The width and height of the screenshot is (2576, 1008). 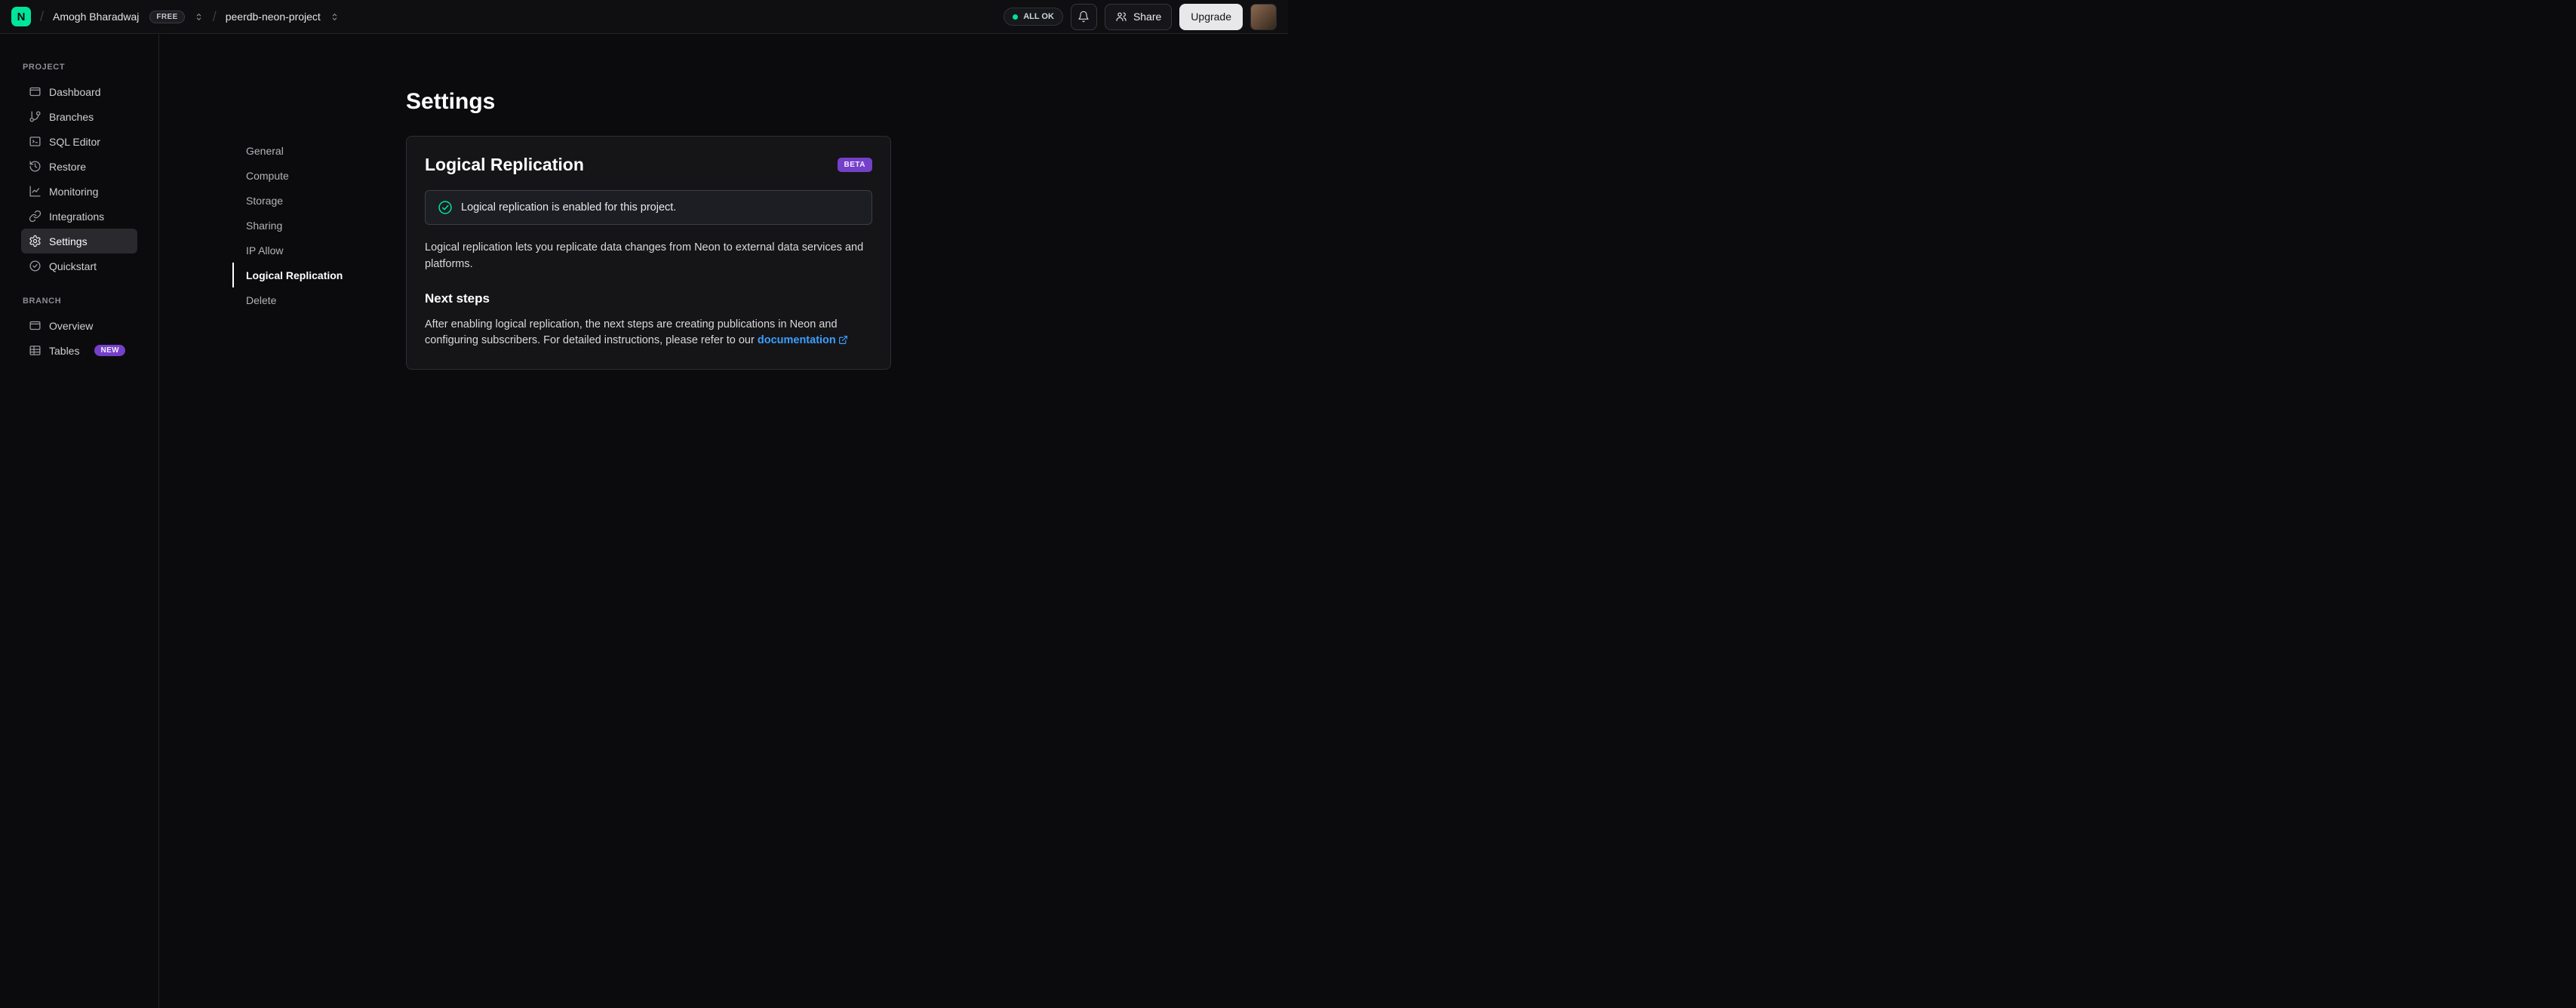 I want to click on dashboard-icon, so click(x=35, y=91).